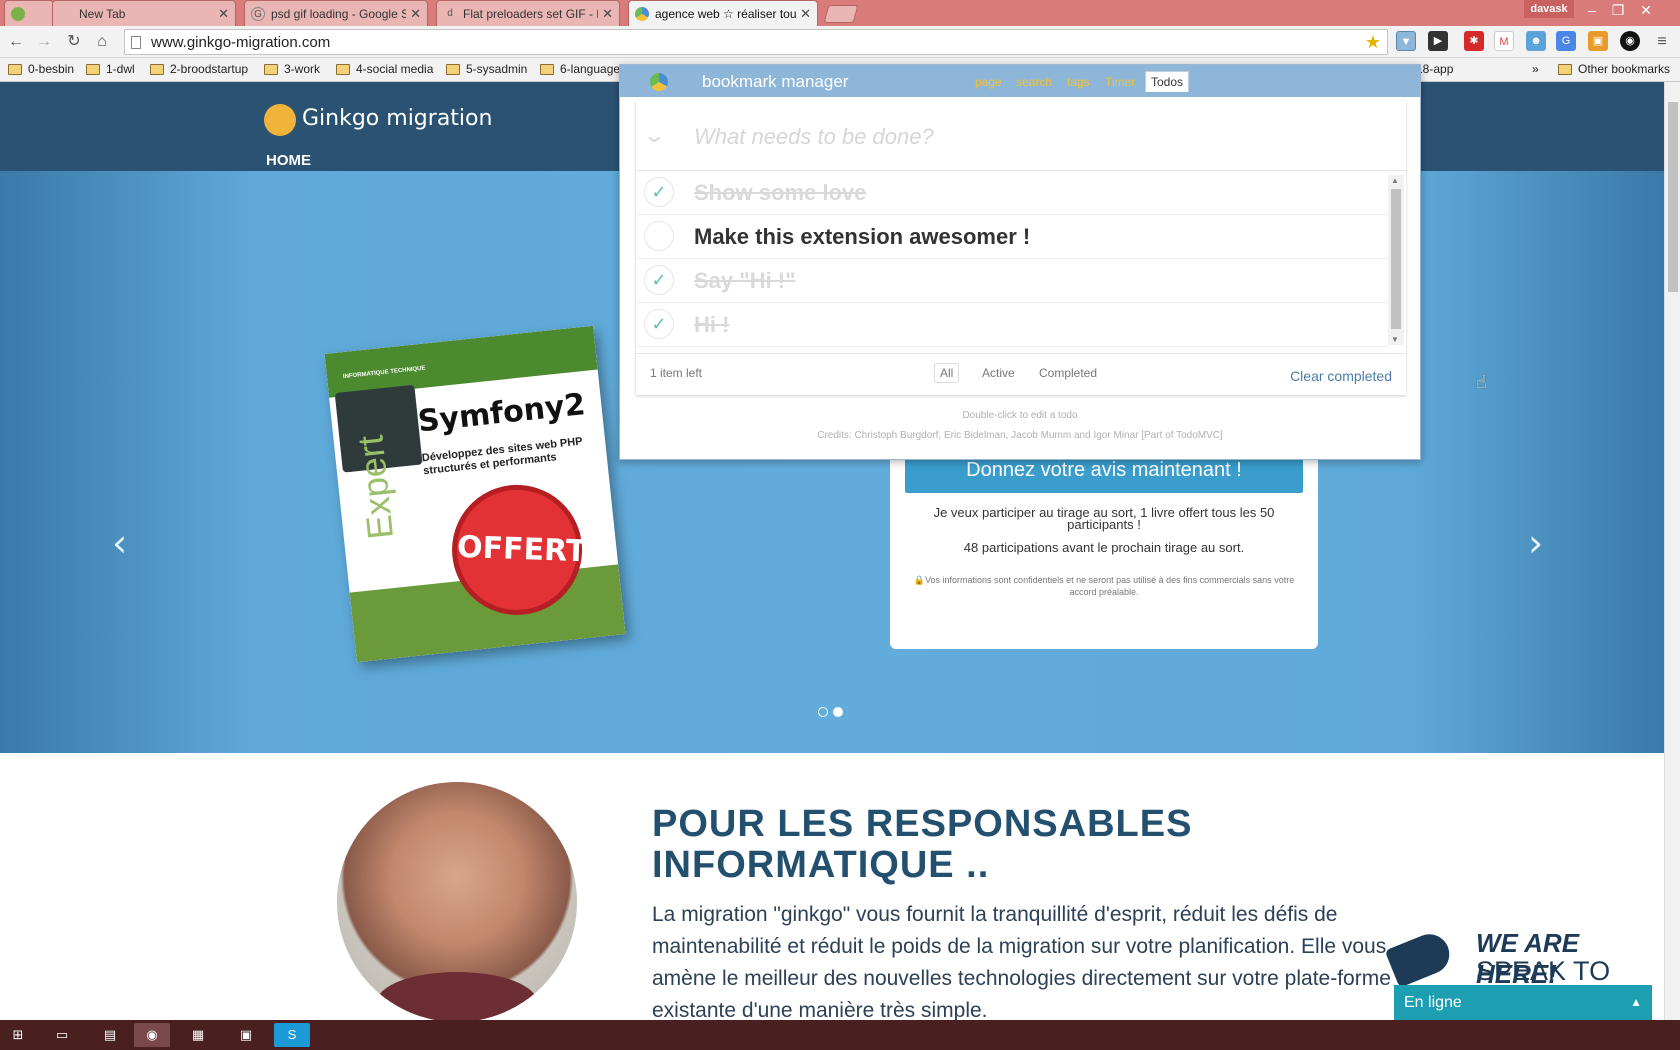  What do you see at coordinates (1012, 325) in the screenshot?
I see `todo-item: ✓ Hi !` at bounding box center [1012, 325].